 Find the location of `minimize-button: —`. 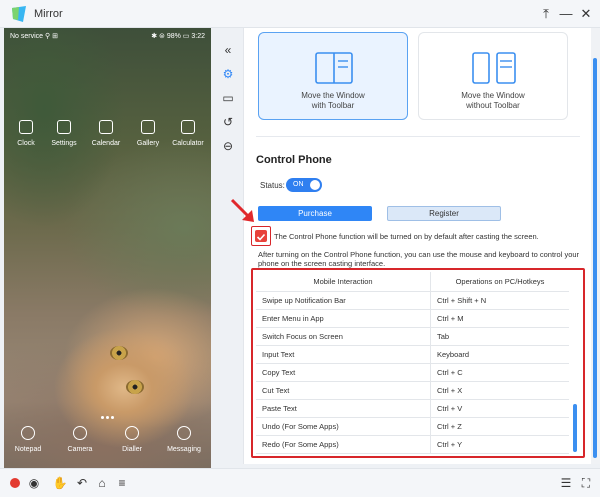

minimize-button: — is located at coordinates (566, 14).